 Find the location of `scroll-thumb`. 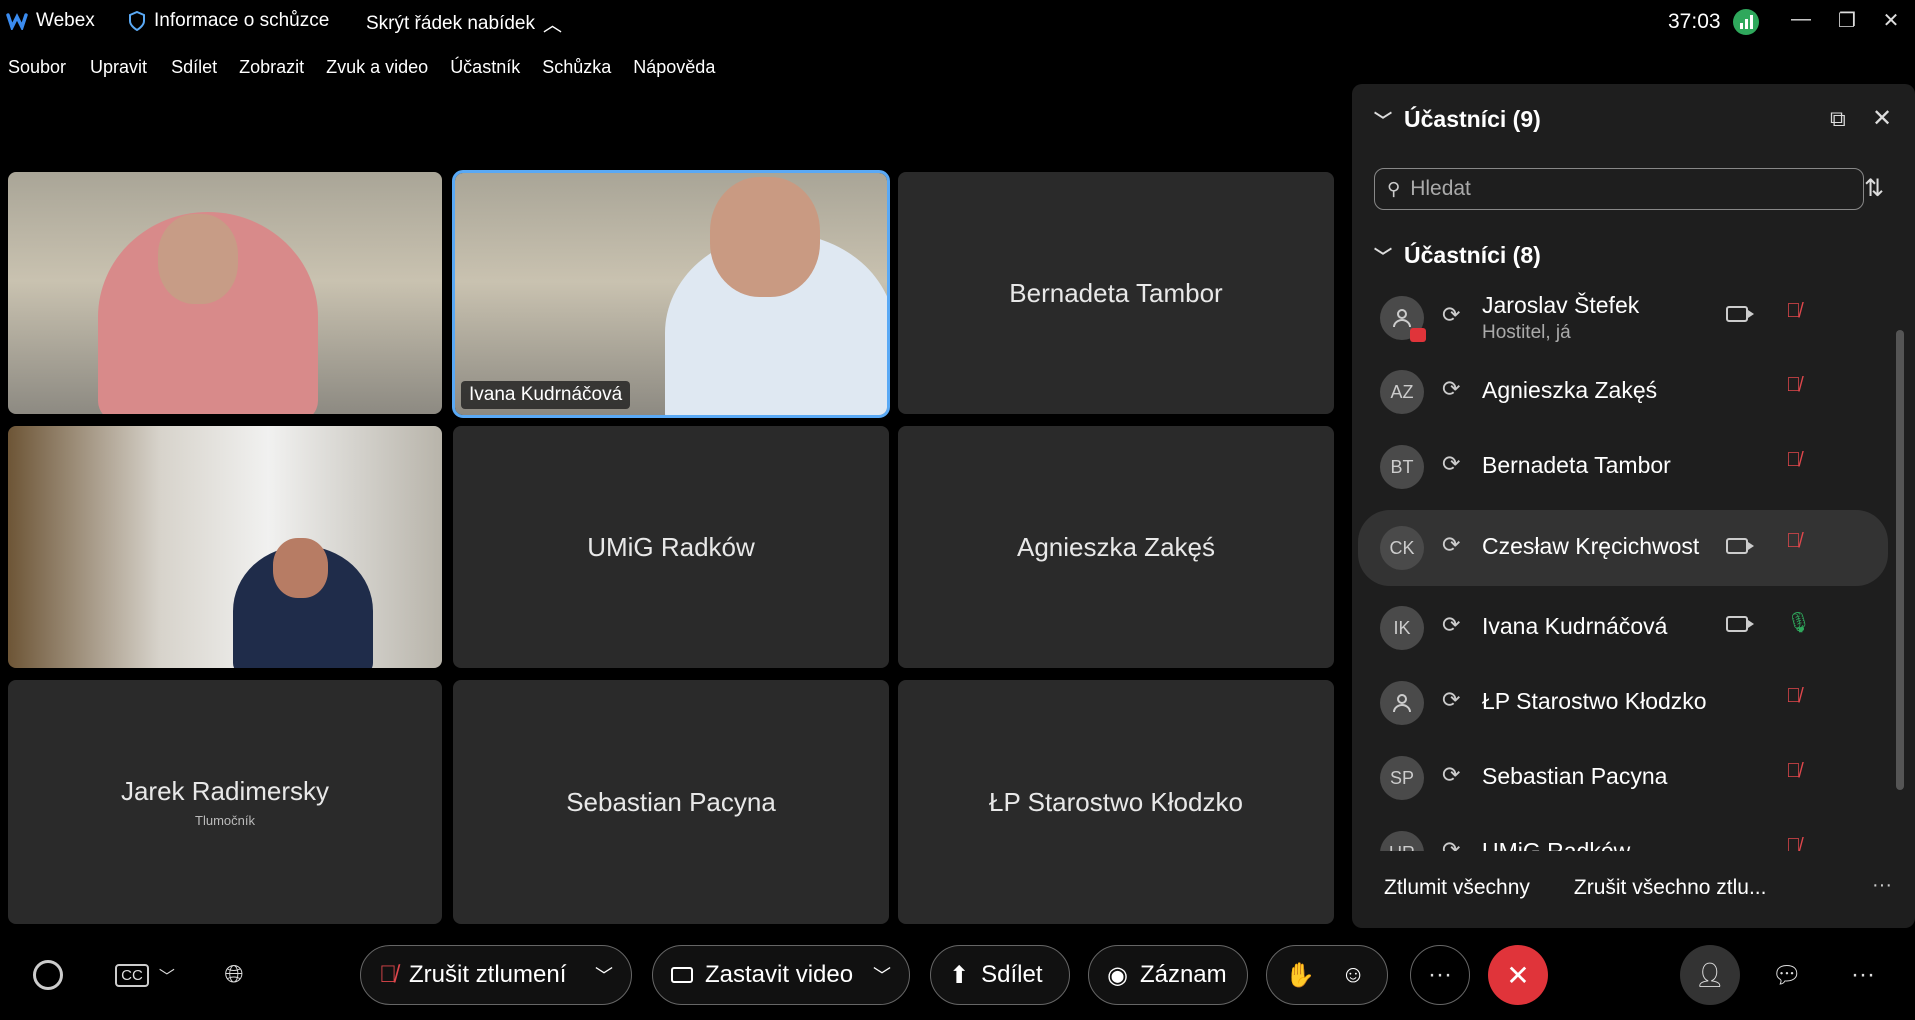

scroll-thumb is located at coordinates (1900, 560).